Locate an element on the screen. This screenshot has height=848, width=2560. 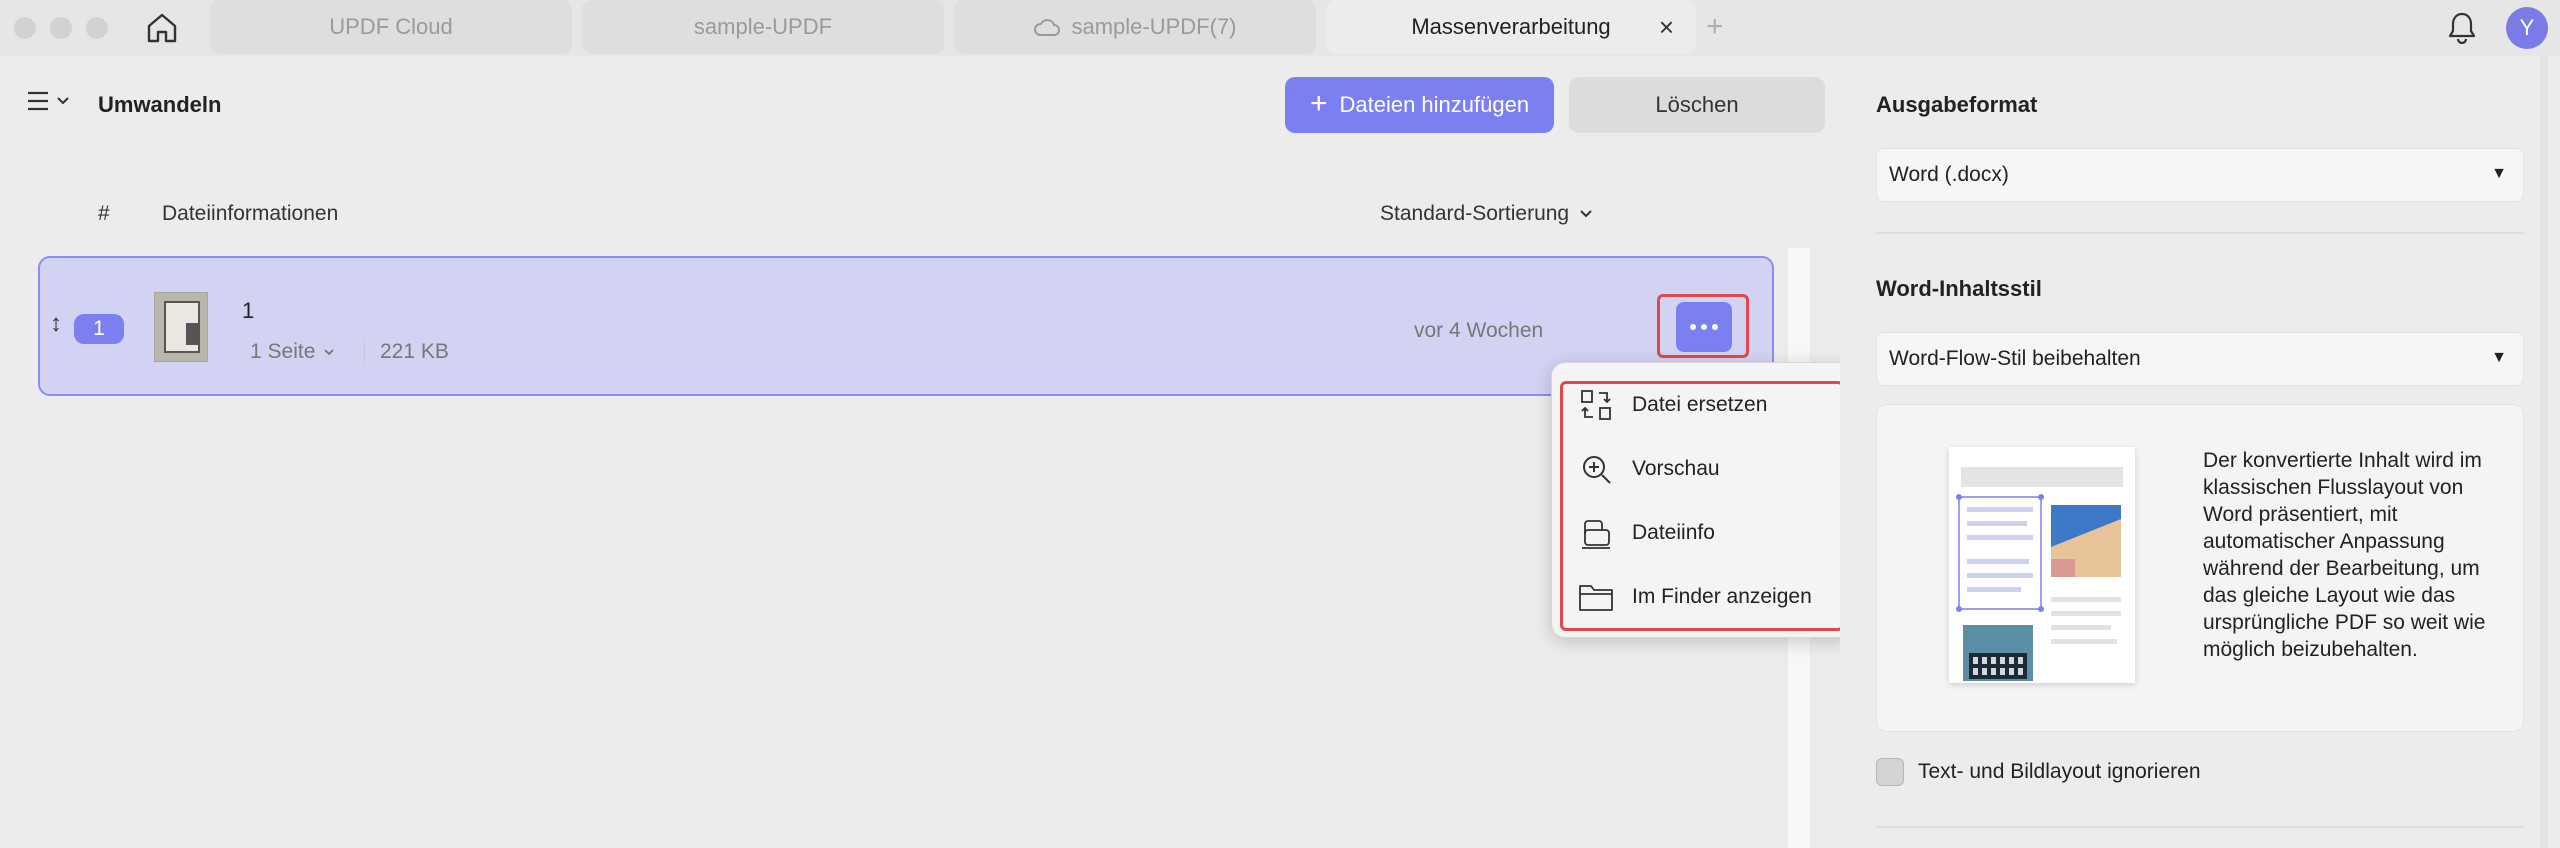
sort-dropdown: Standard-Sortierung is located at coordinates (1486, 214).